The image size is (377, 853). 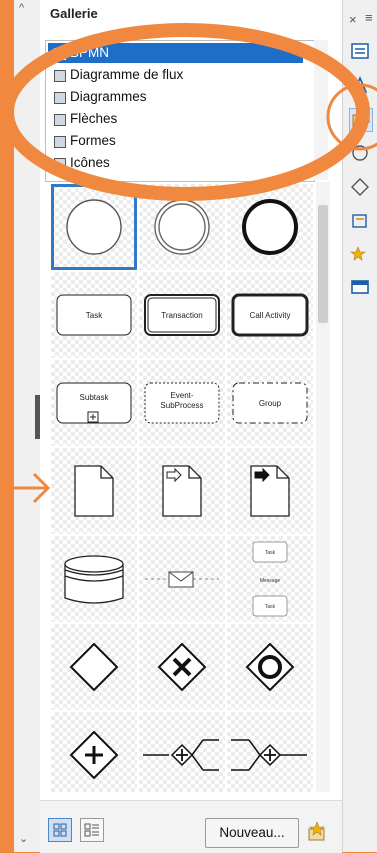 I want to click on category-item: Formes, so click(x=175, y=141).